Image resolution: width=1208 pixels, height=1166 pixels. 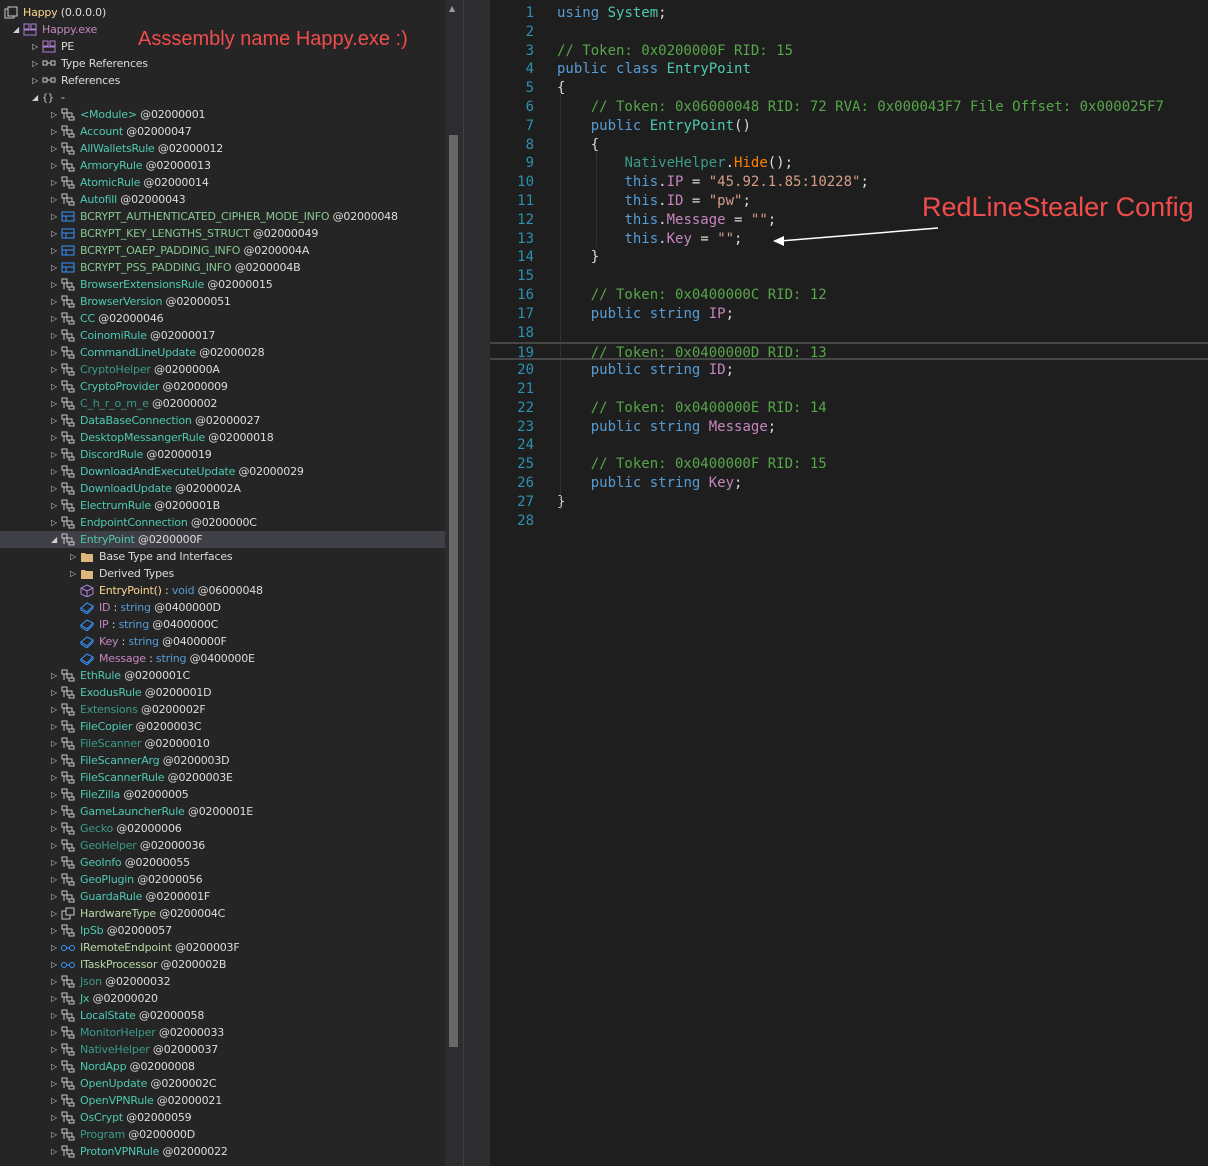 I want to click on code-line: 22 // Token: 0x0400000E RID: 14, so click(x=849, y=408).